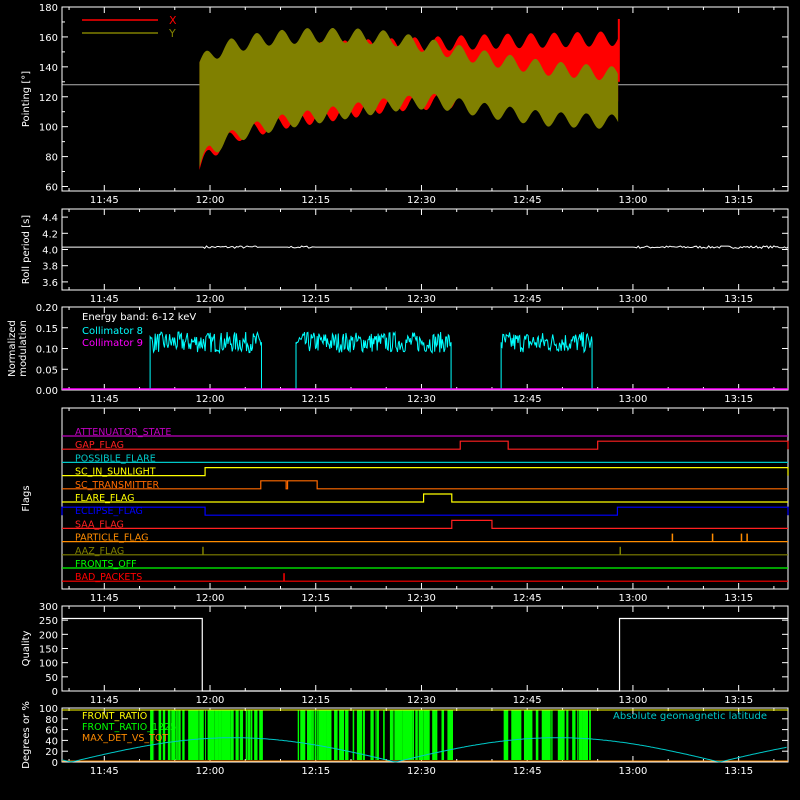 This screenshot has height=800, width=800. Describe the element at coordinates (425, 247) in the screenshot. I see `roll-period-line` at that location.